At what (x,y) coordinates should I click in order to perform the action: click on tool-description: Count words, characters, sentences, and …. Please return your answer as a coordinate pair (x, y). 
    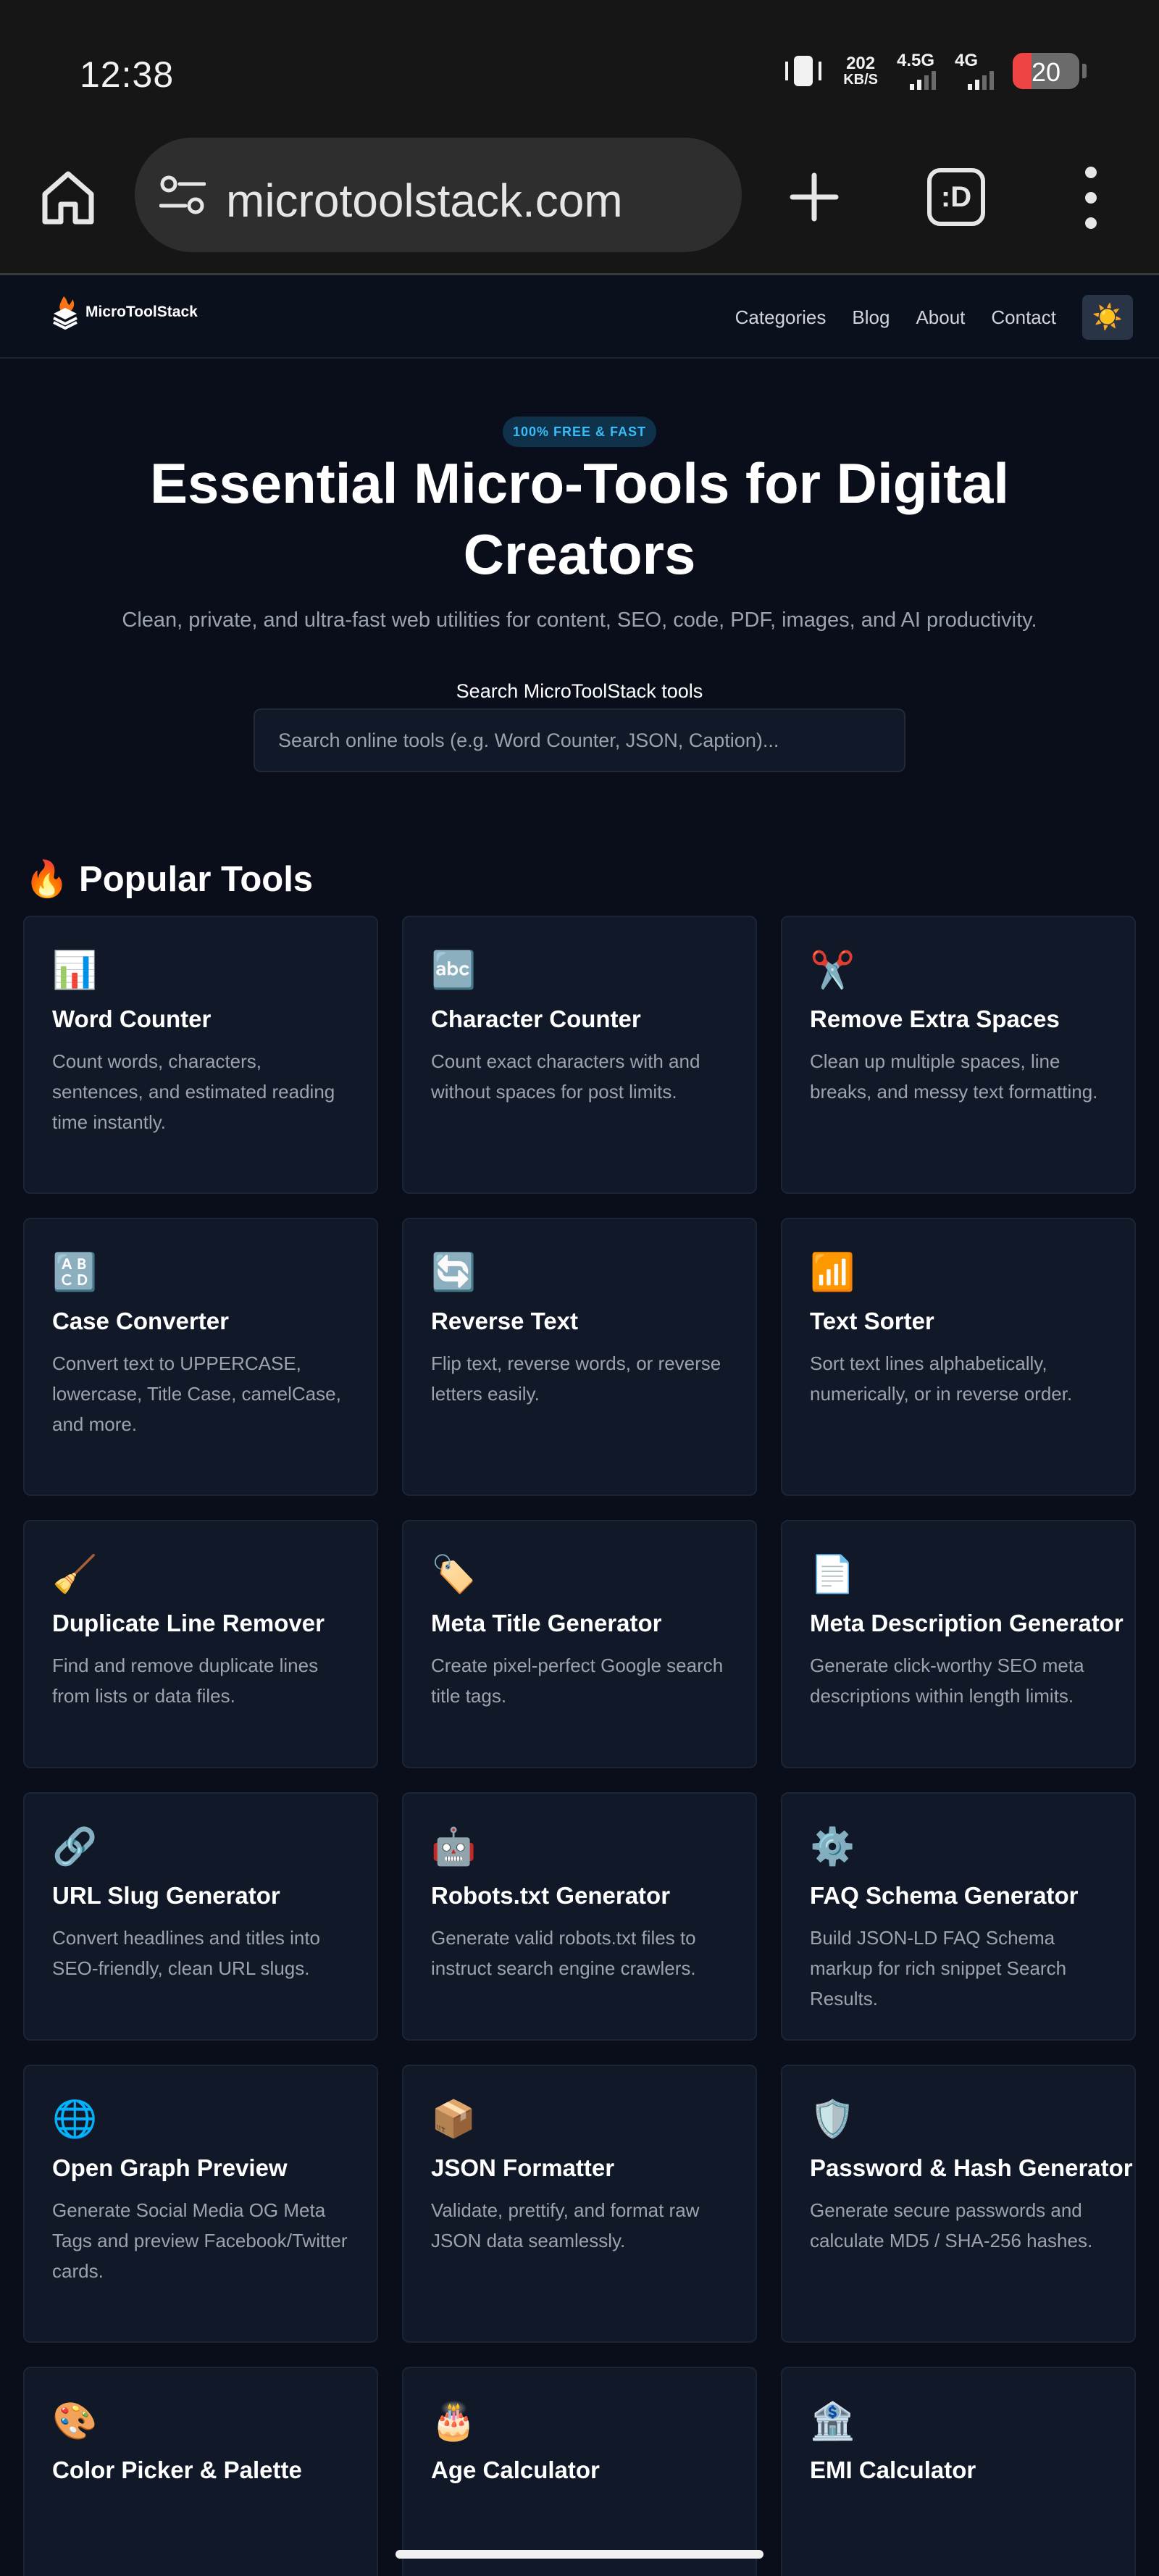
    Looking at the image, I should click on (194, 1091).